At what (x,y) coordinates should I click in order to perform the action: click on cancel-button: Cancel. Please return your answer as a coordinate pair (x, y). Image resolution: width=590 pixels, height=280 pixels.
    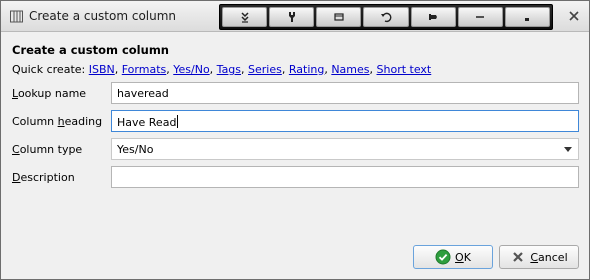
    Looking at the image, I should click on (539, 257).